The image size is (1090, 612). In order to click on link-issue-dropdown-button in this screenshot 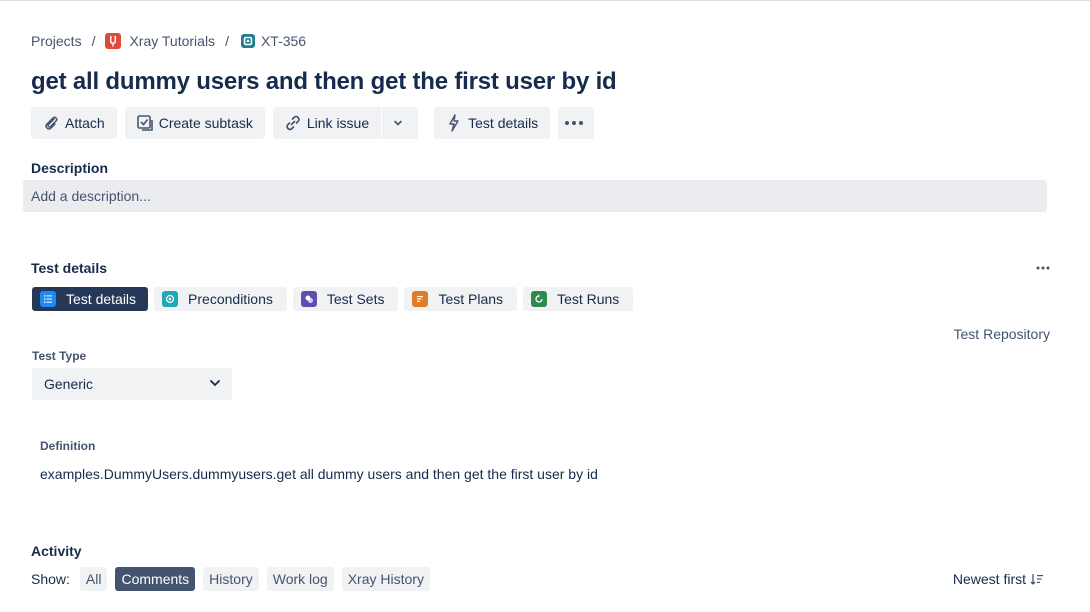, I will do `click(400, 123)`.